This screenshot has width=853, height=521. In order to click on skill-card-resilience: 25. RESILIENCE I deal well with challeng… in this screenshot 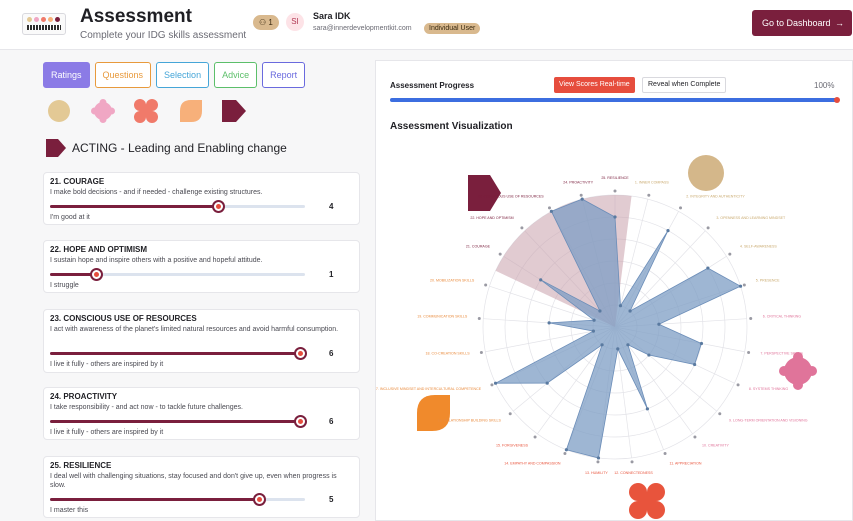, I will do `click(201, 487)`.